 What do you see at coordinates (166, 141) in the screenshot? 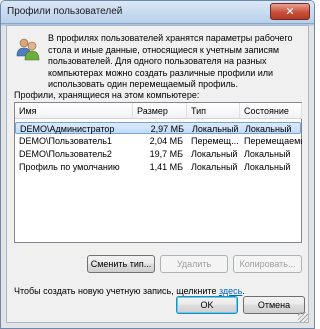
I see `cell-size: 2,04 МБ` at bounding box center [166, 141].